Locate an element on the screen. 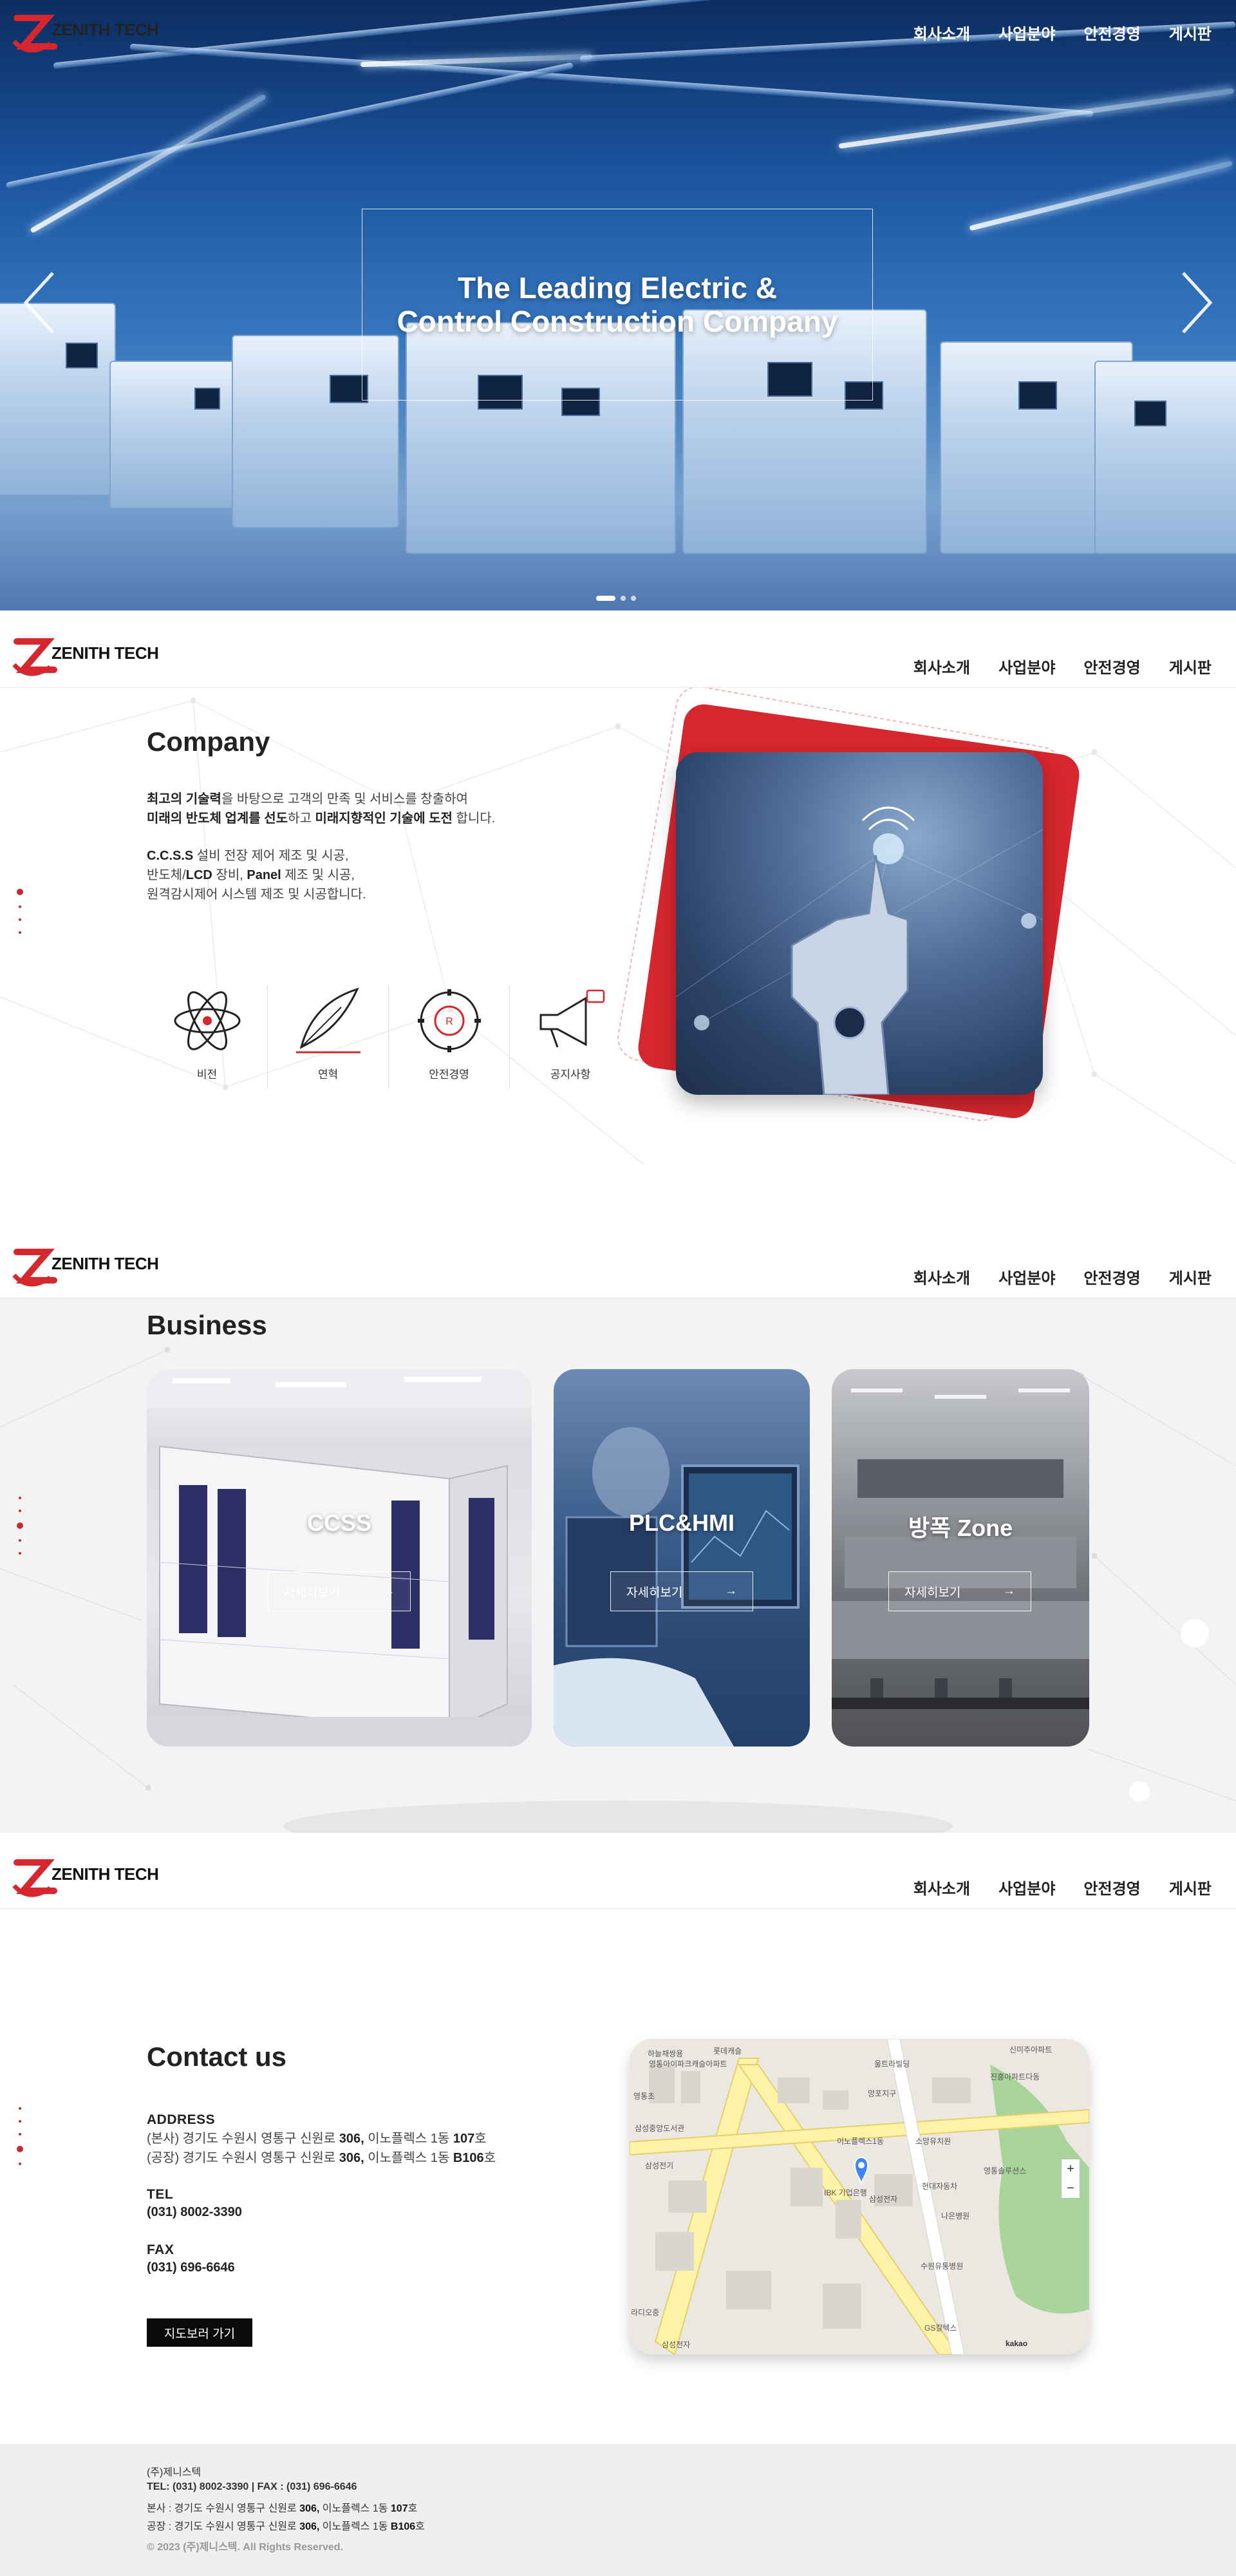  notice-link: 공지사항 is located at coordinates (570, 1036).